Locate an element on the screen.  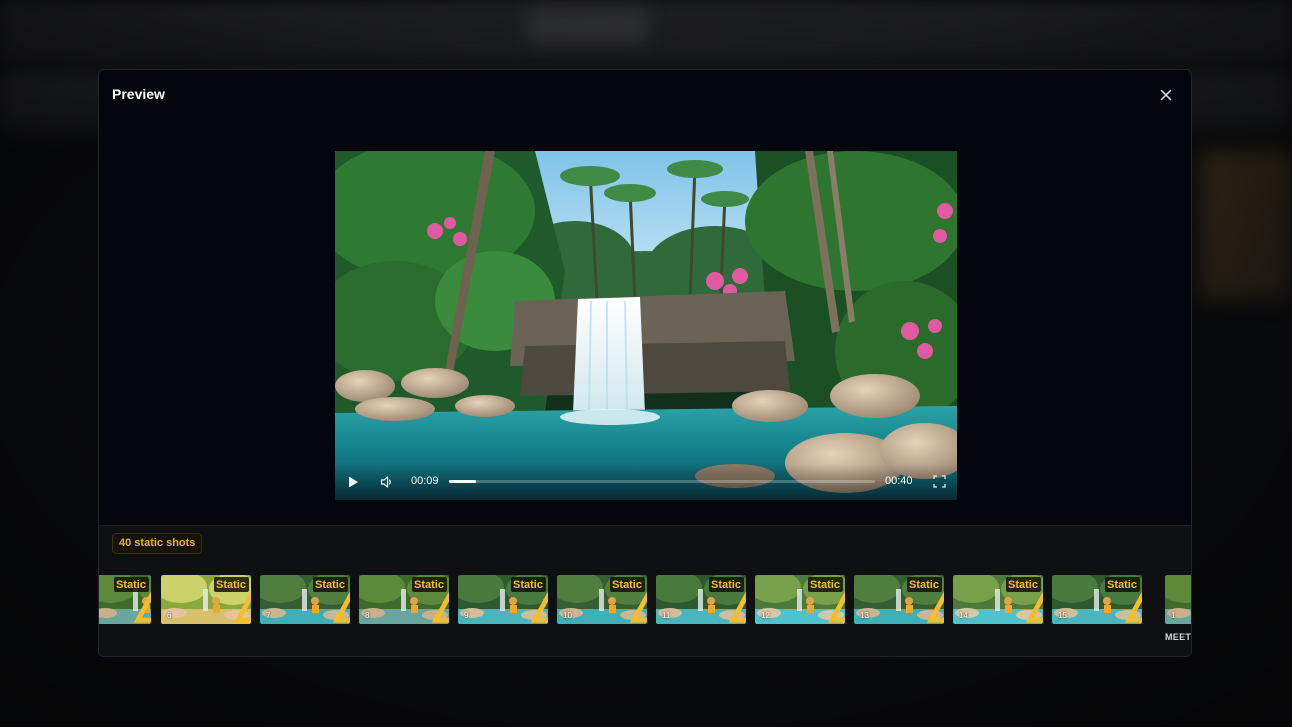
volume-icon is located at coordinates (385, 482).